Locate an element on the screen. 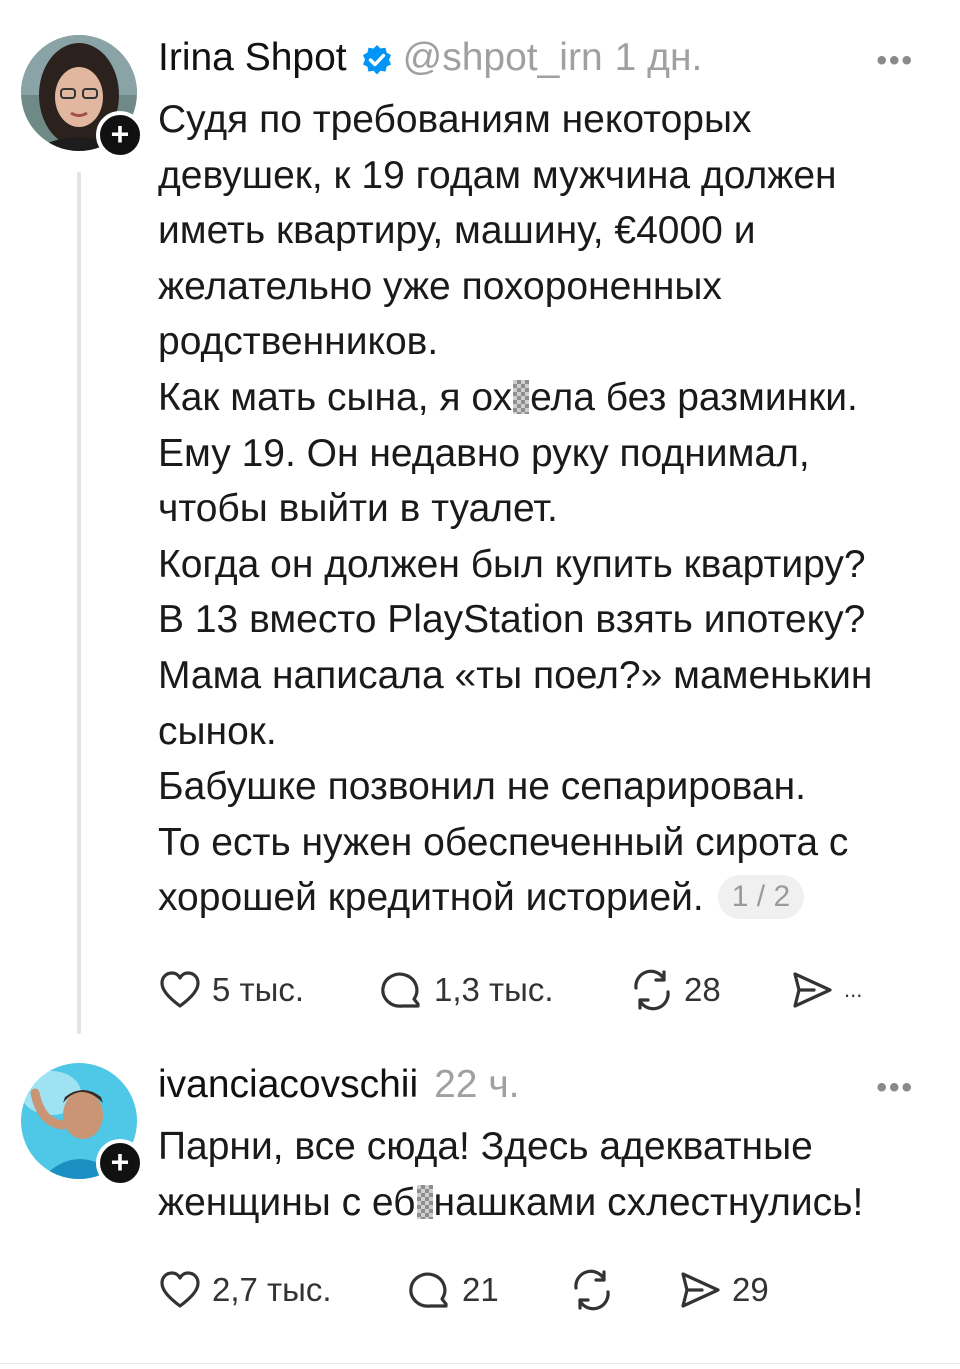  like-count: 5 тыс. is located at coordinates (258, 989).